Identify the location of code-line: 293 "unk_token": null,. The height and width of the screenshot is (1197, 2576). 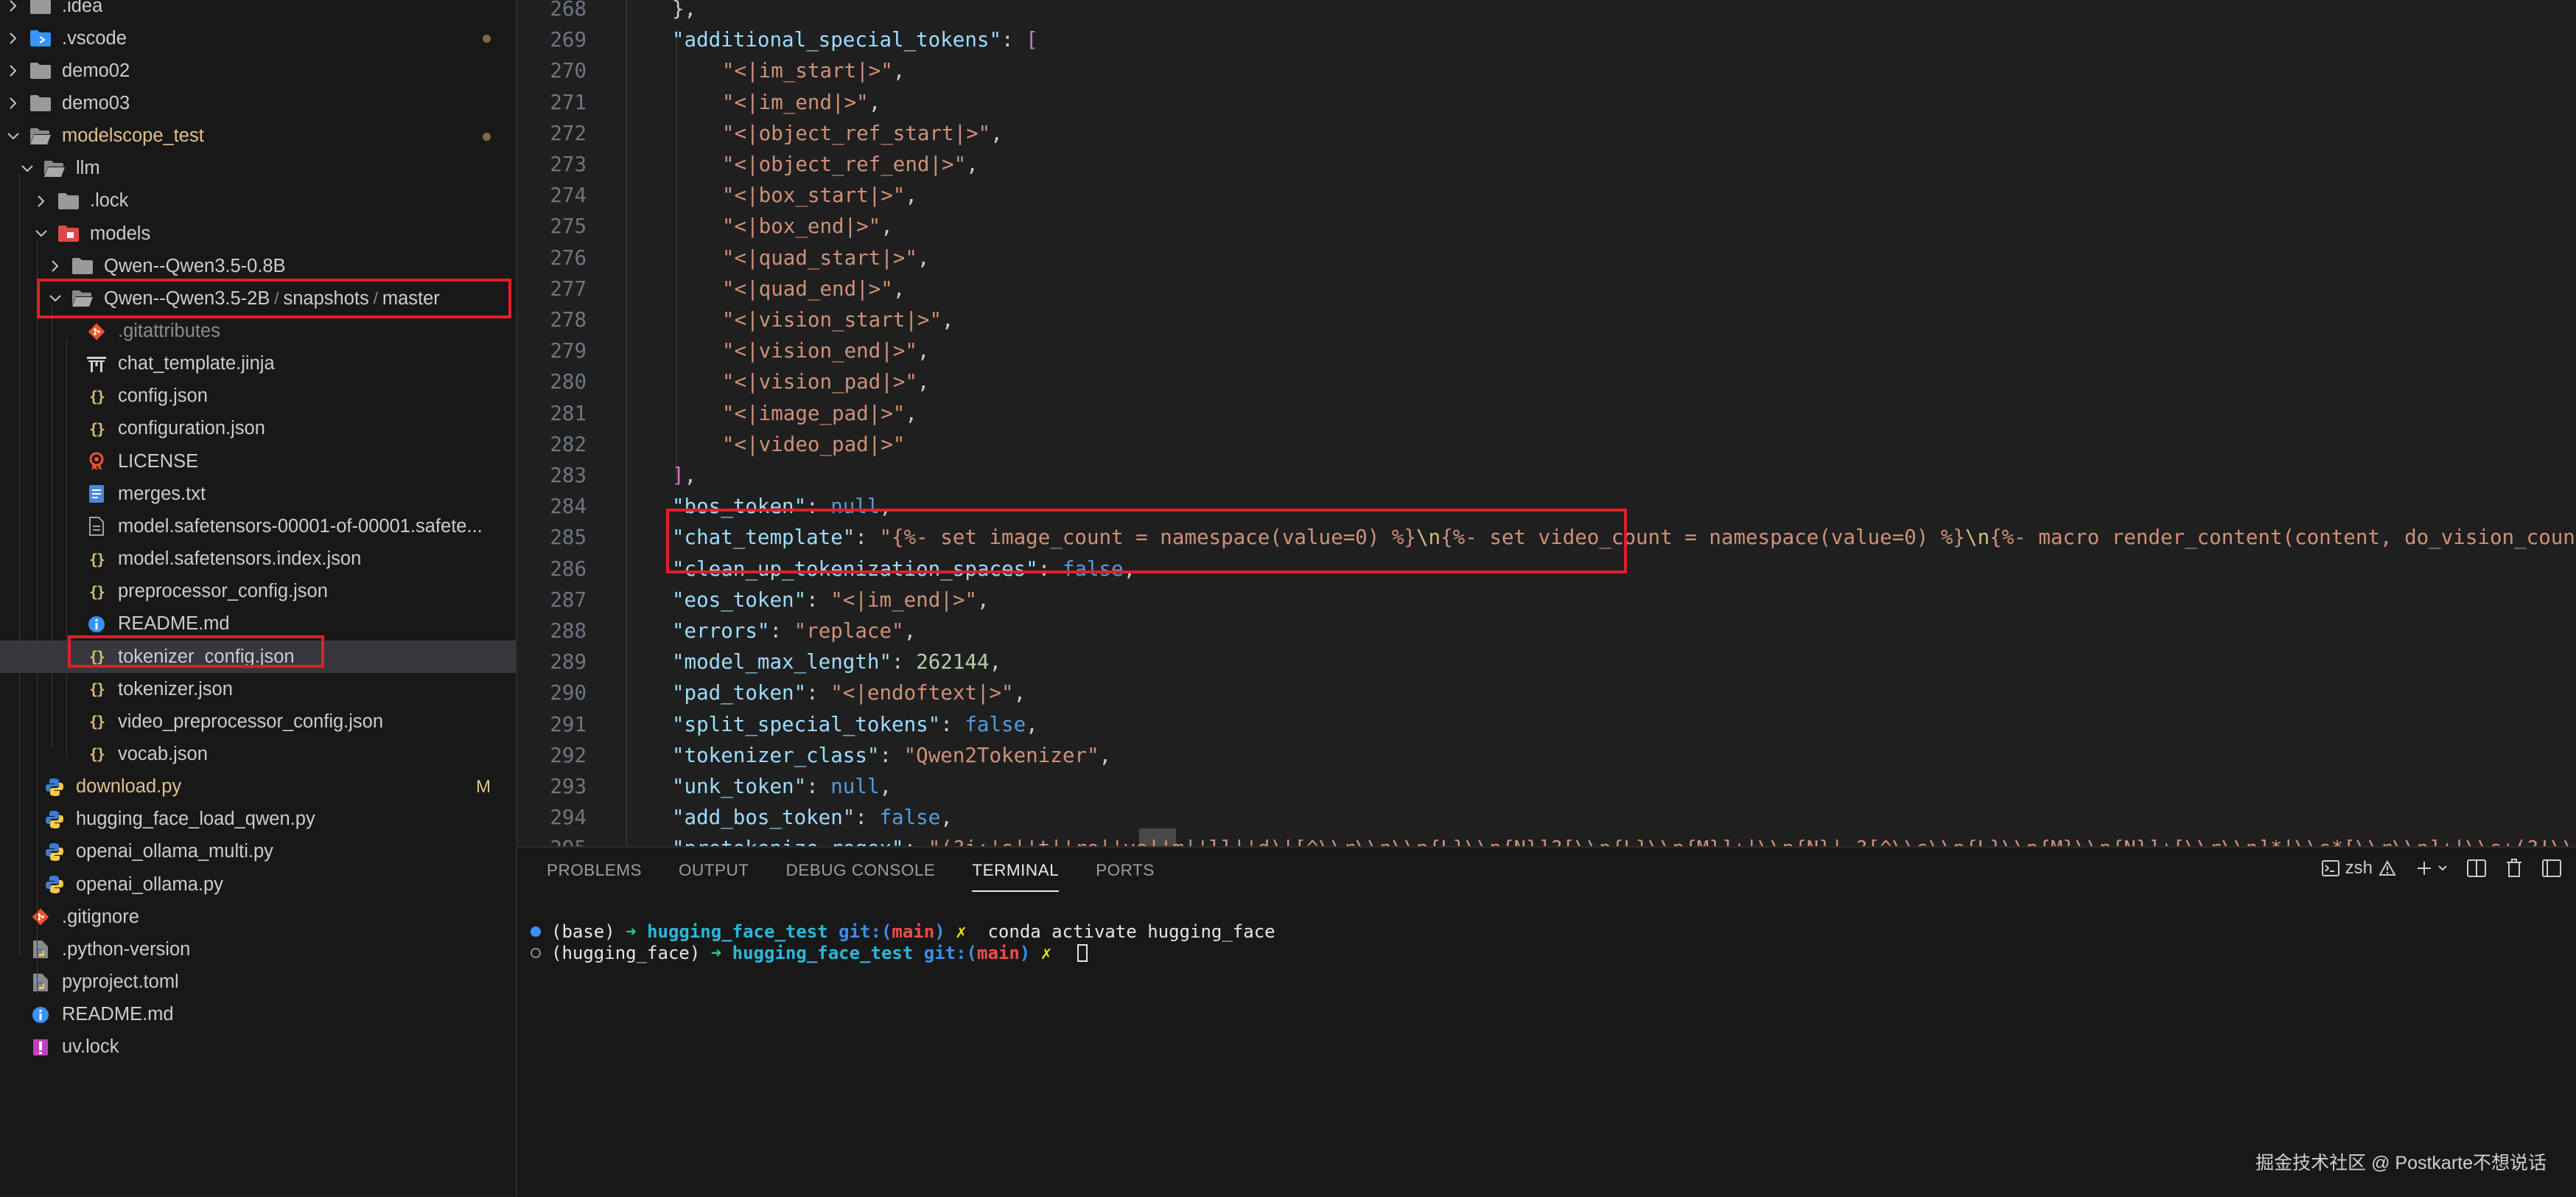
(1547, 786).